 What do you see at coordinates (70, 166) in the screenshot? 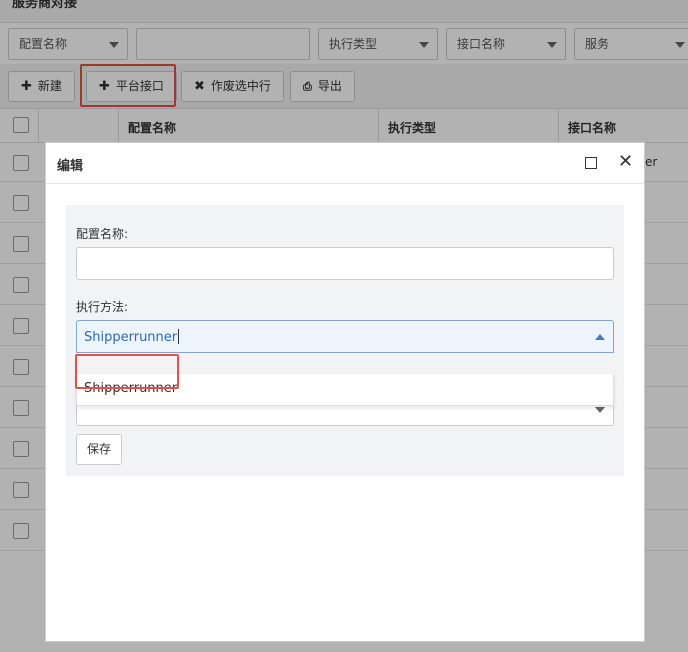
I see `dialog-title: 编辑` at bounding box center [70, 166].